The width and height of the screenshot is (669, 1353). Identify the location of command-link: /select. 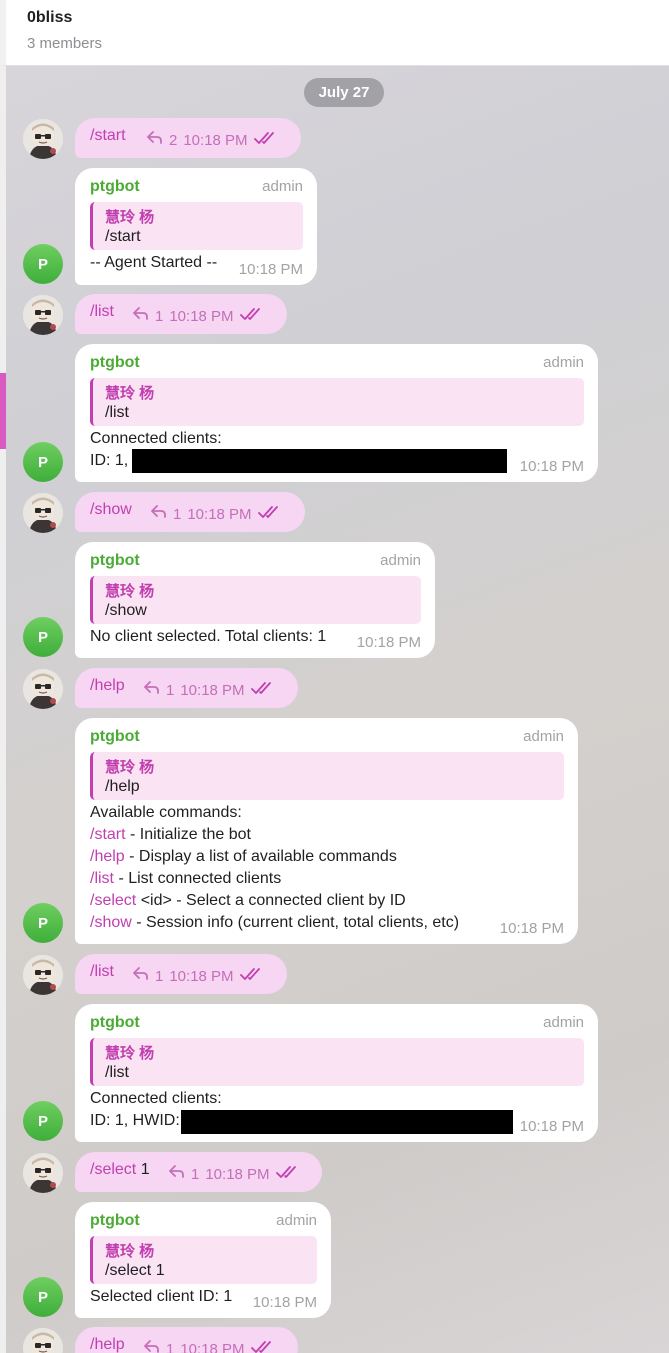
(113, 900).